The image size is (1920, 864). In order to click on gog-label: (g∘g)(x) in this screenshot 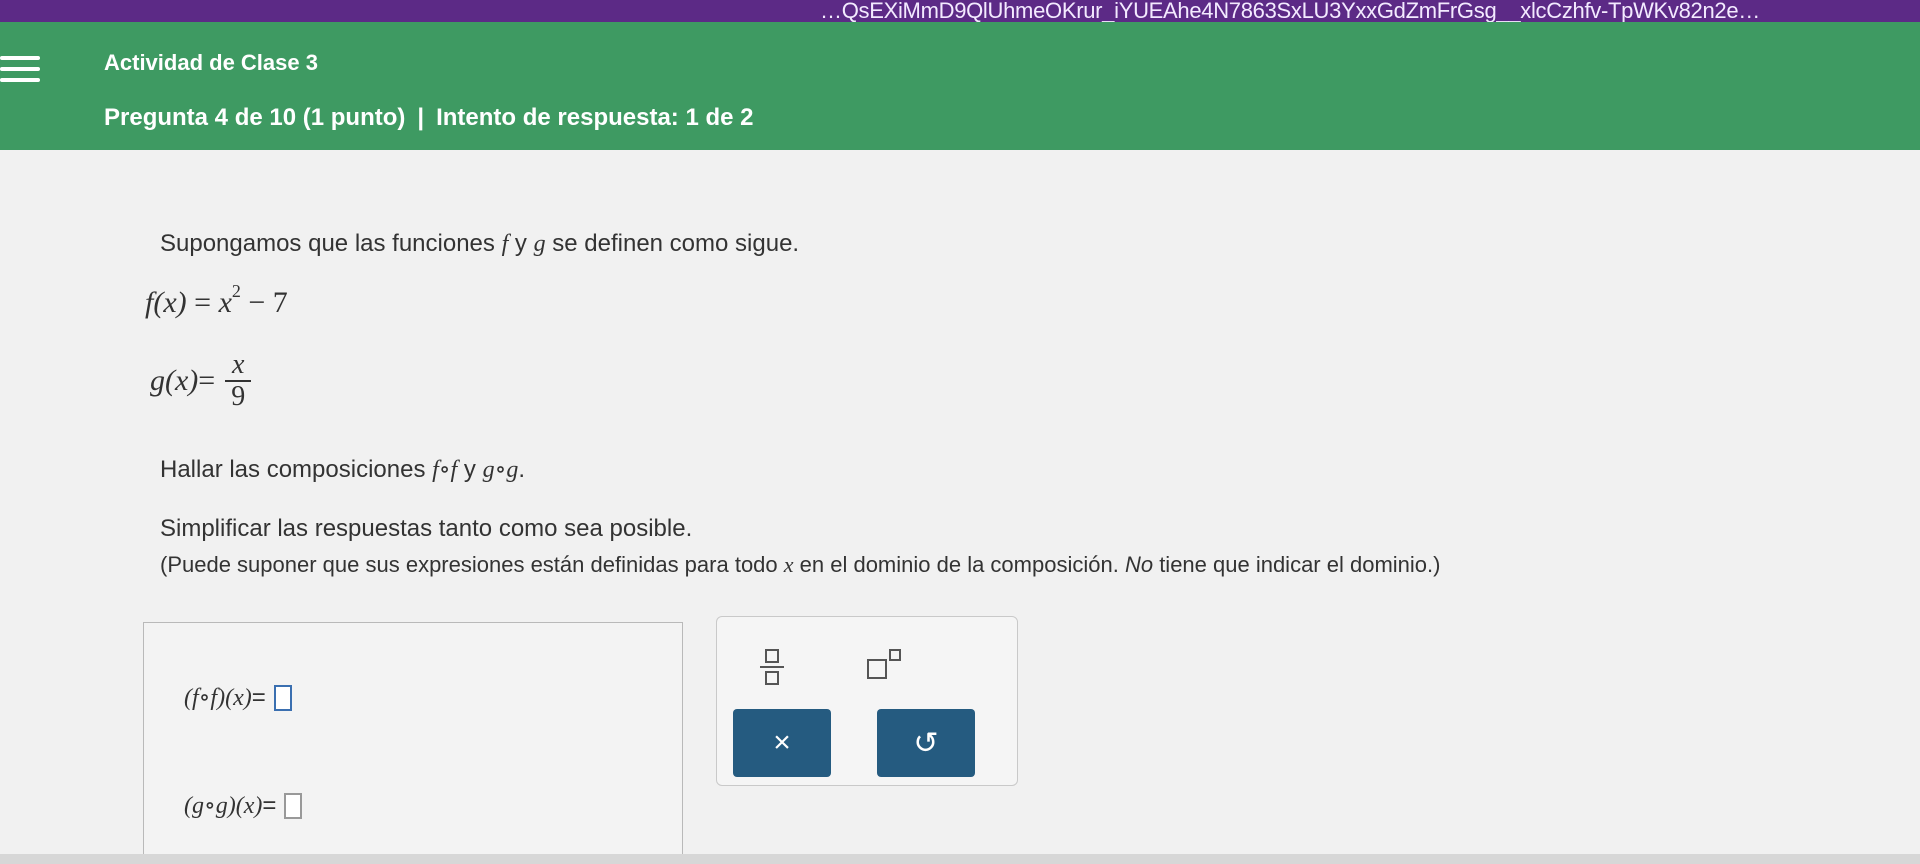, I will do `click(223, 806)`.